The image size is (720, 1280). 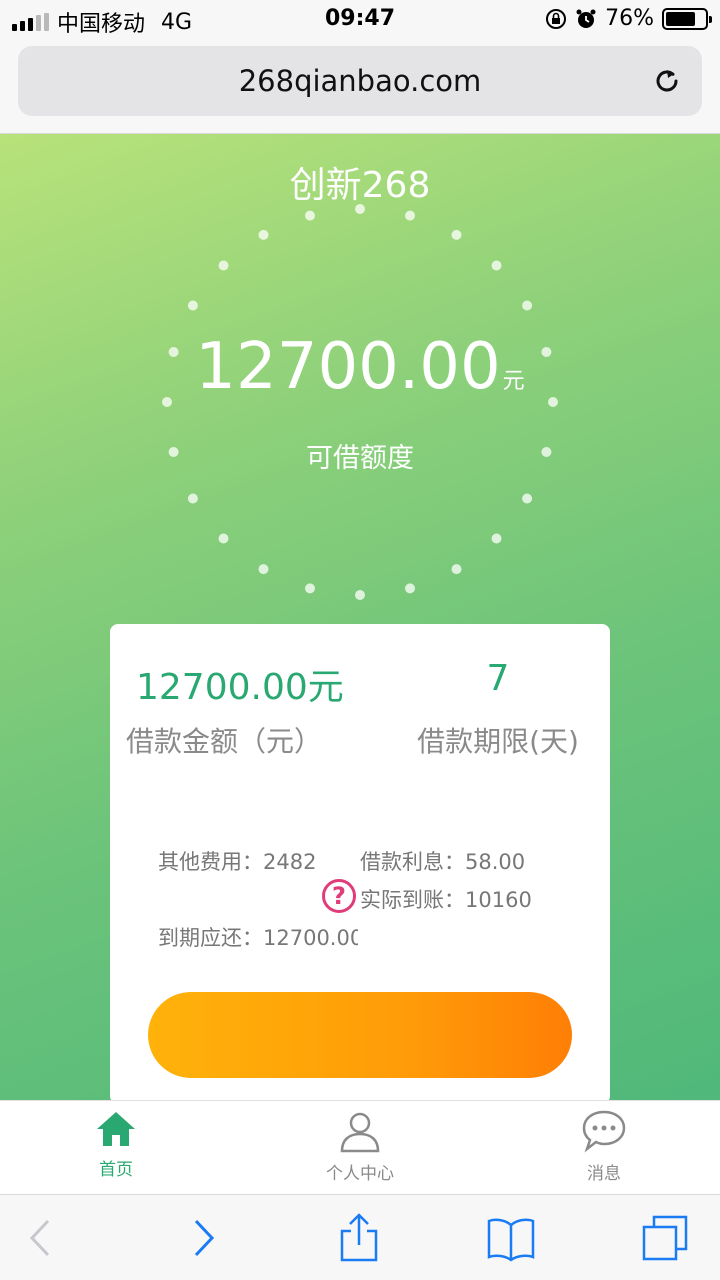 What do you see at coordinates (511, 1238) in the screenshot?
I see `bookmarks-icon` at bounding box center [511, 1238].